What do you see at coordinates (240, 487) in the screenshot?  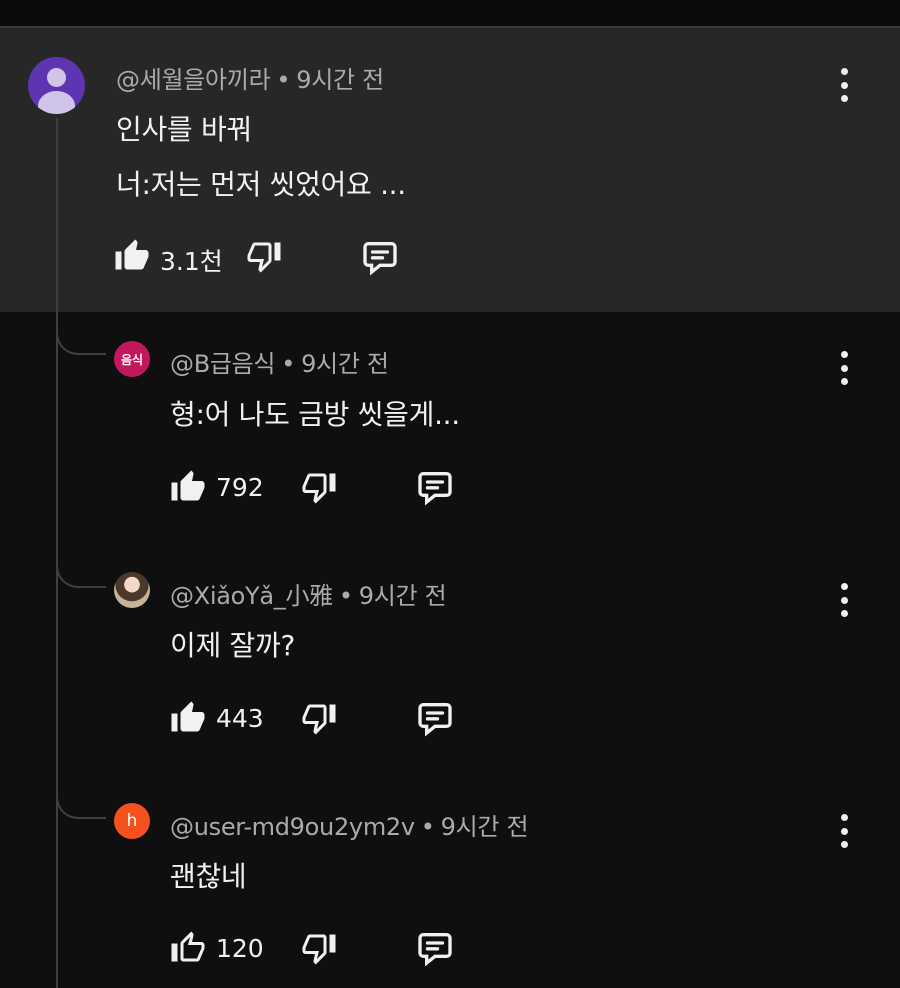 I see `like-count: 792` at bounding box center [240, 487].